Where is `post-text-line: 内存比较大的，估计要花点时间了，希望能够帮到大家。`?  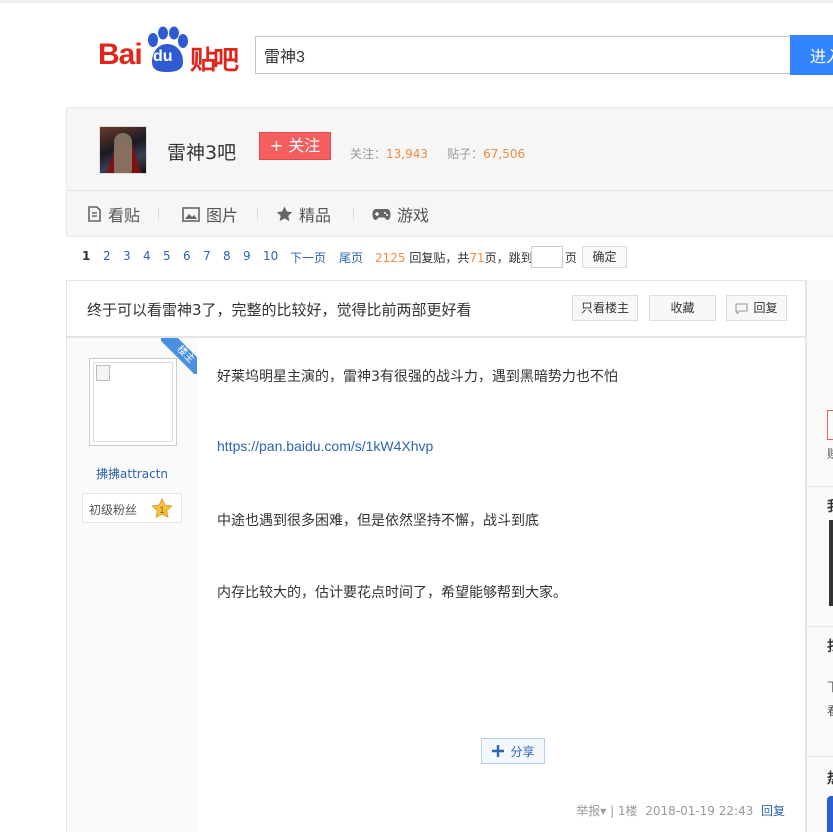 post-text-line: 内存比较大的，估计要花点时间了，希望能够帮到大家。 is located at coordinates (392, 593).